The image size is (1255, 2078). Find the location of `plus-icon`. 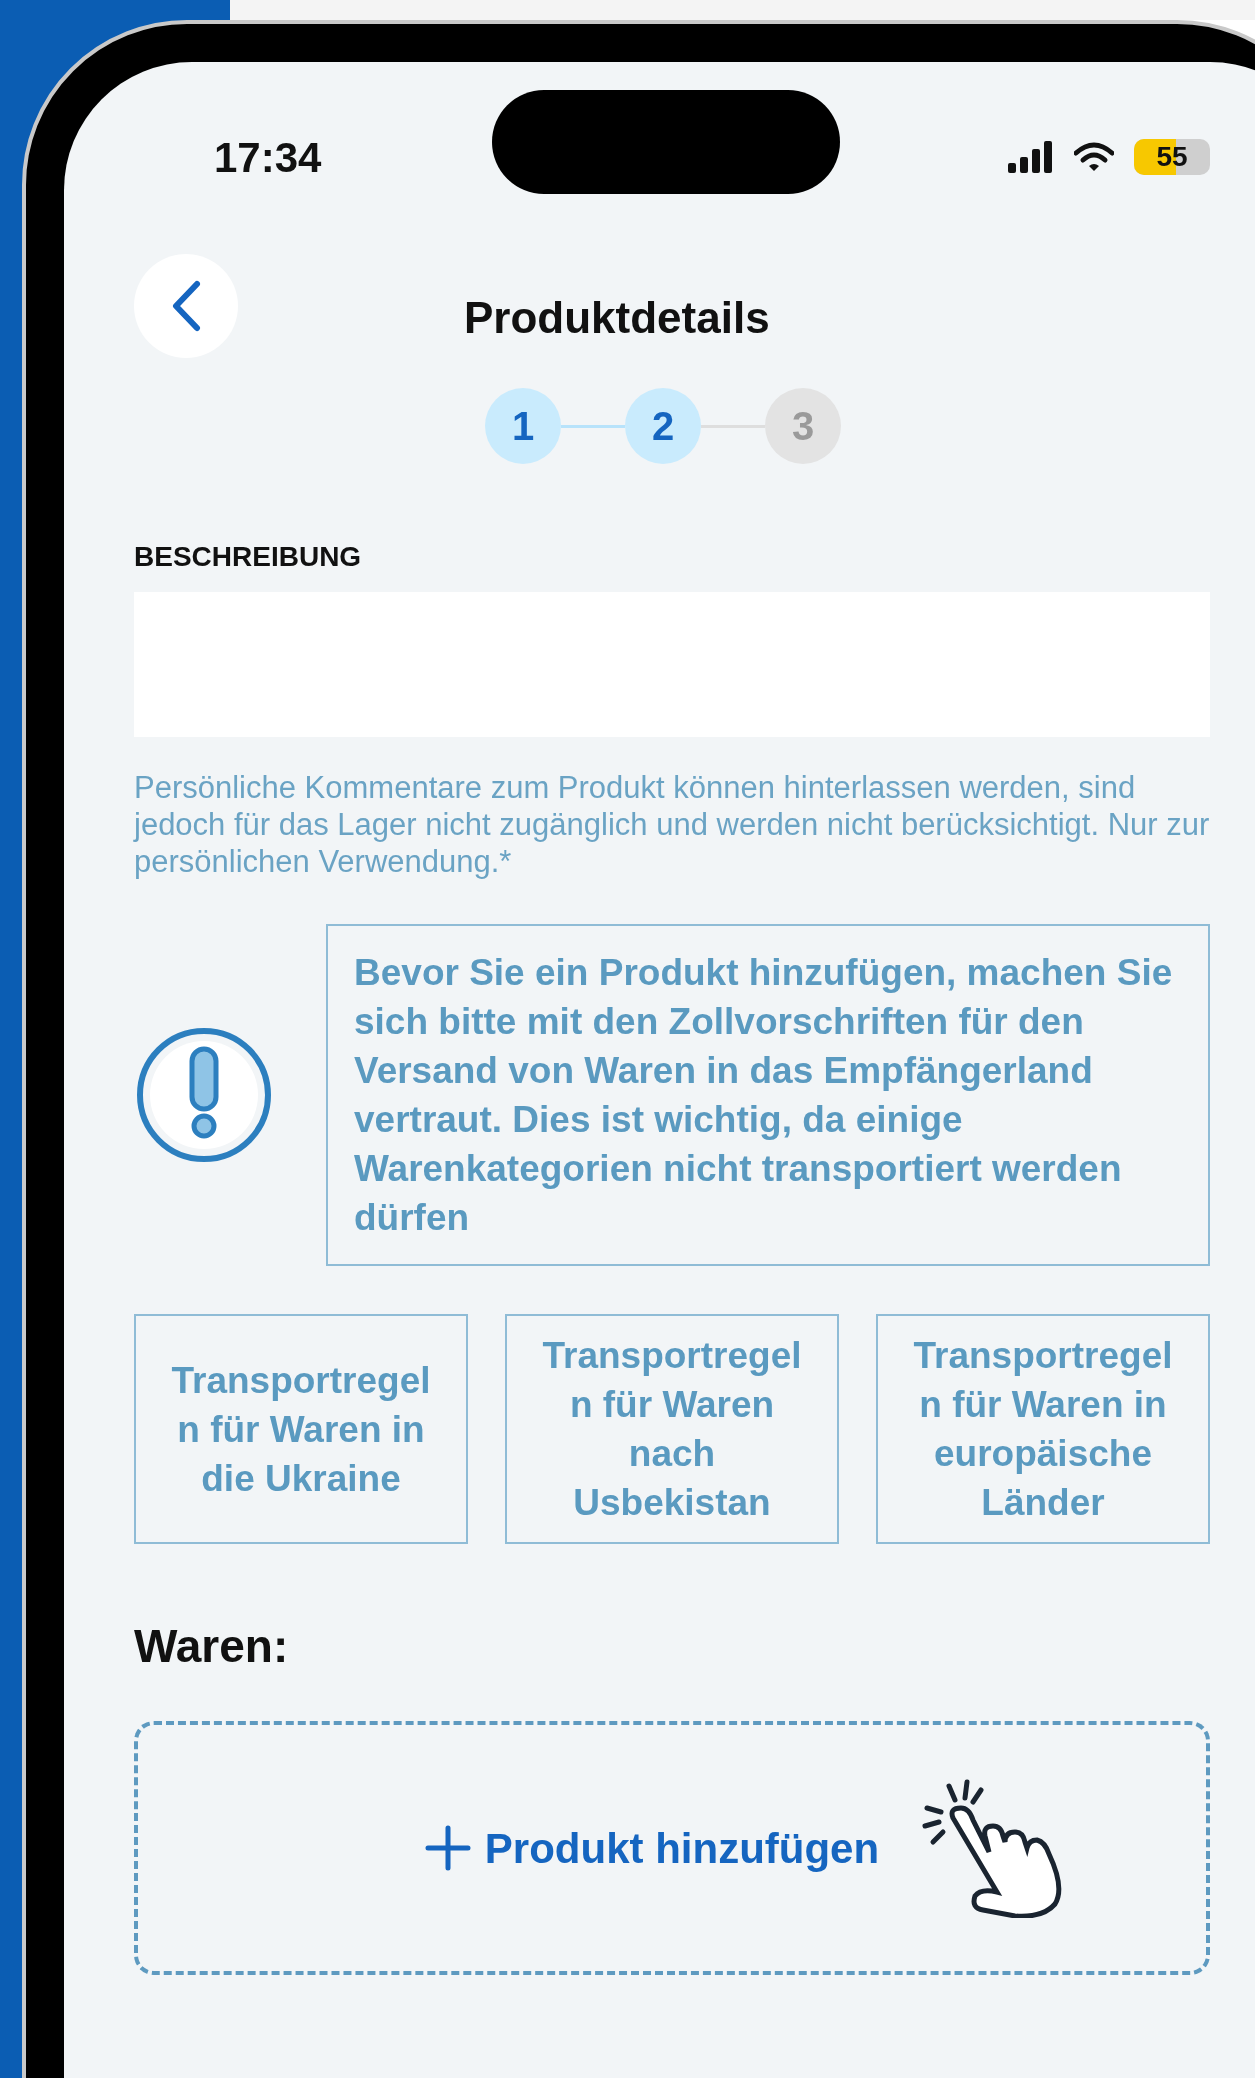

plus-icon is located at coordinates (447, 1848).